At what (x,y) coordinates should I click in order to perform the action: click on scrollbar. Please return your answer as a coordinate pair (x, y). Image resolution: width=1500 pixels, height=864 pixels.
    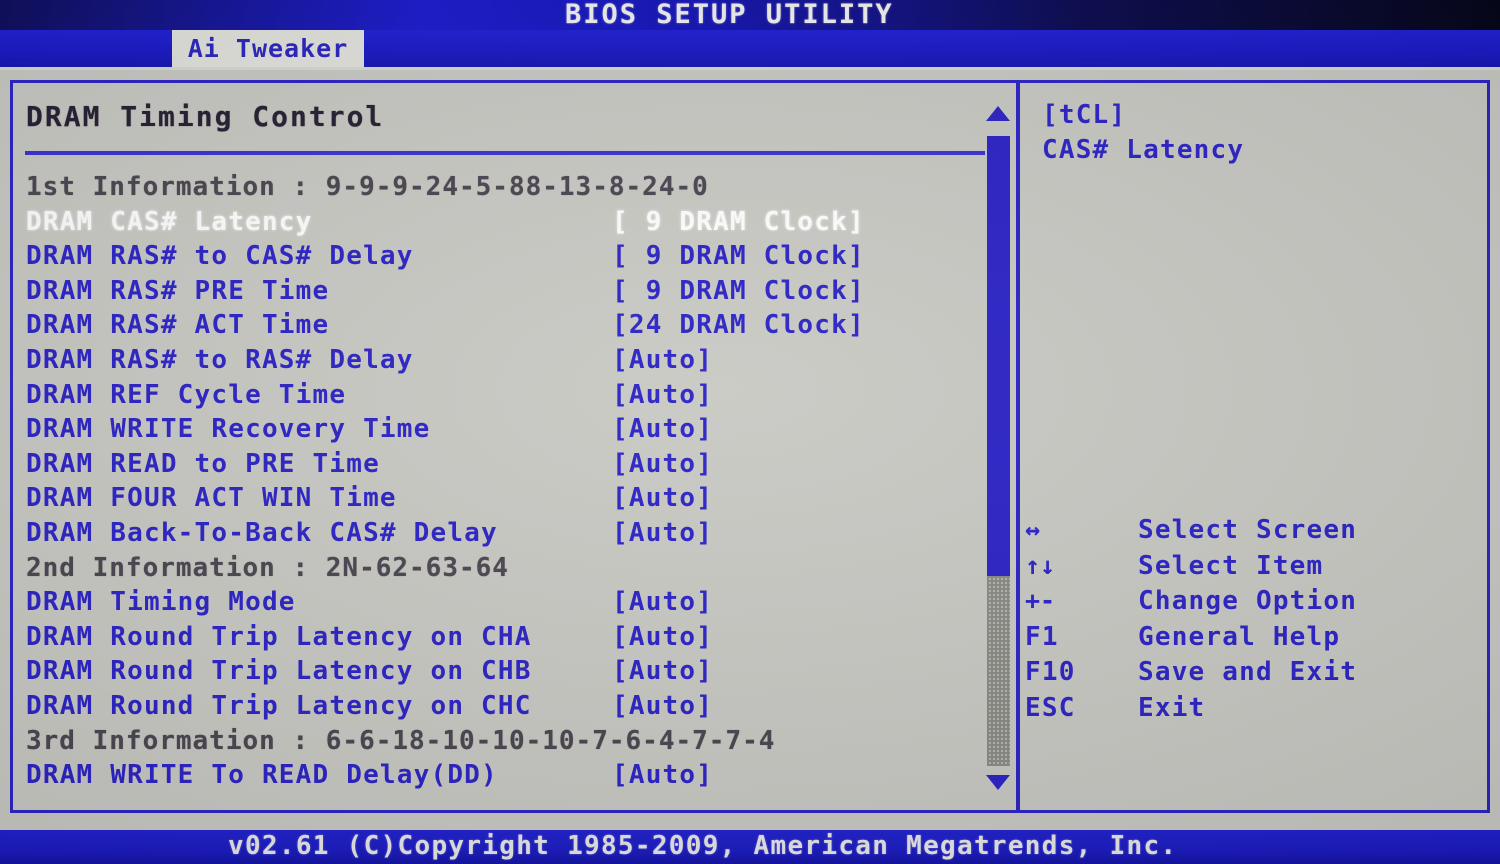
    Looking at the image, I should click on (998, 446).